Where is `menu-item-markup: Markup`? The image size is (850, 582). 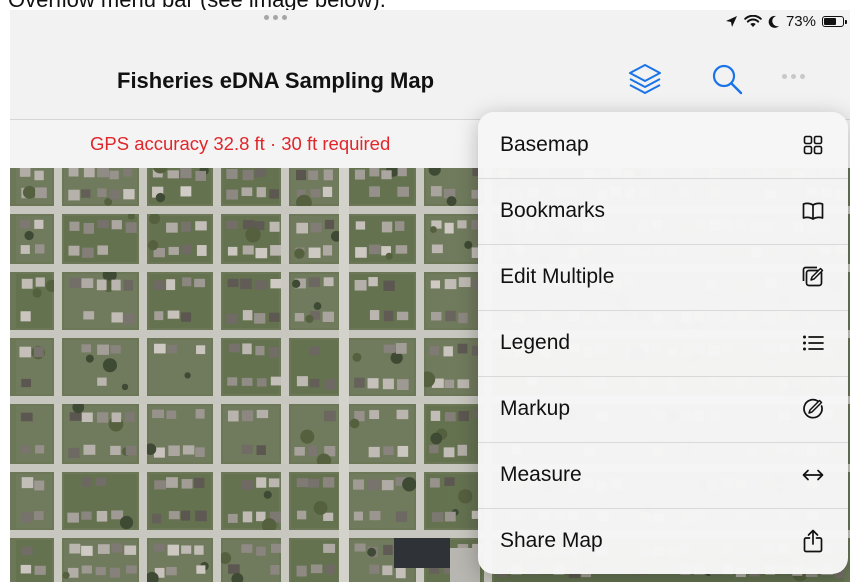
menu-item-markup: Markup is located at coordinates (663, 409).